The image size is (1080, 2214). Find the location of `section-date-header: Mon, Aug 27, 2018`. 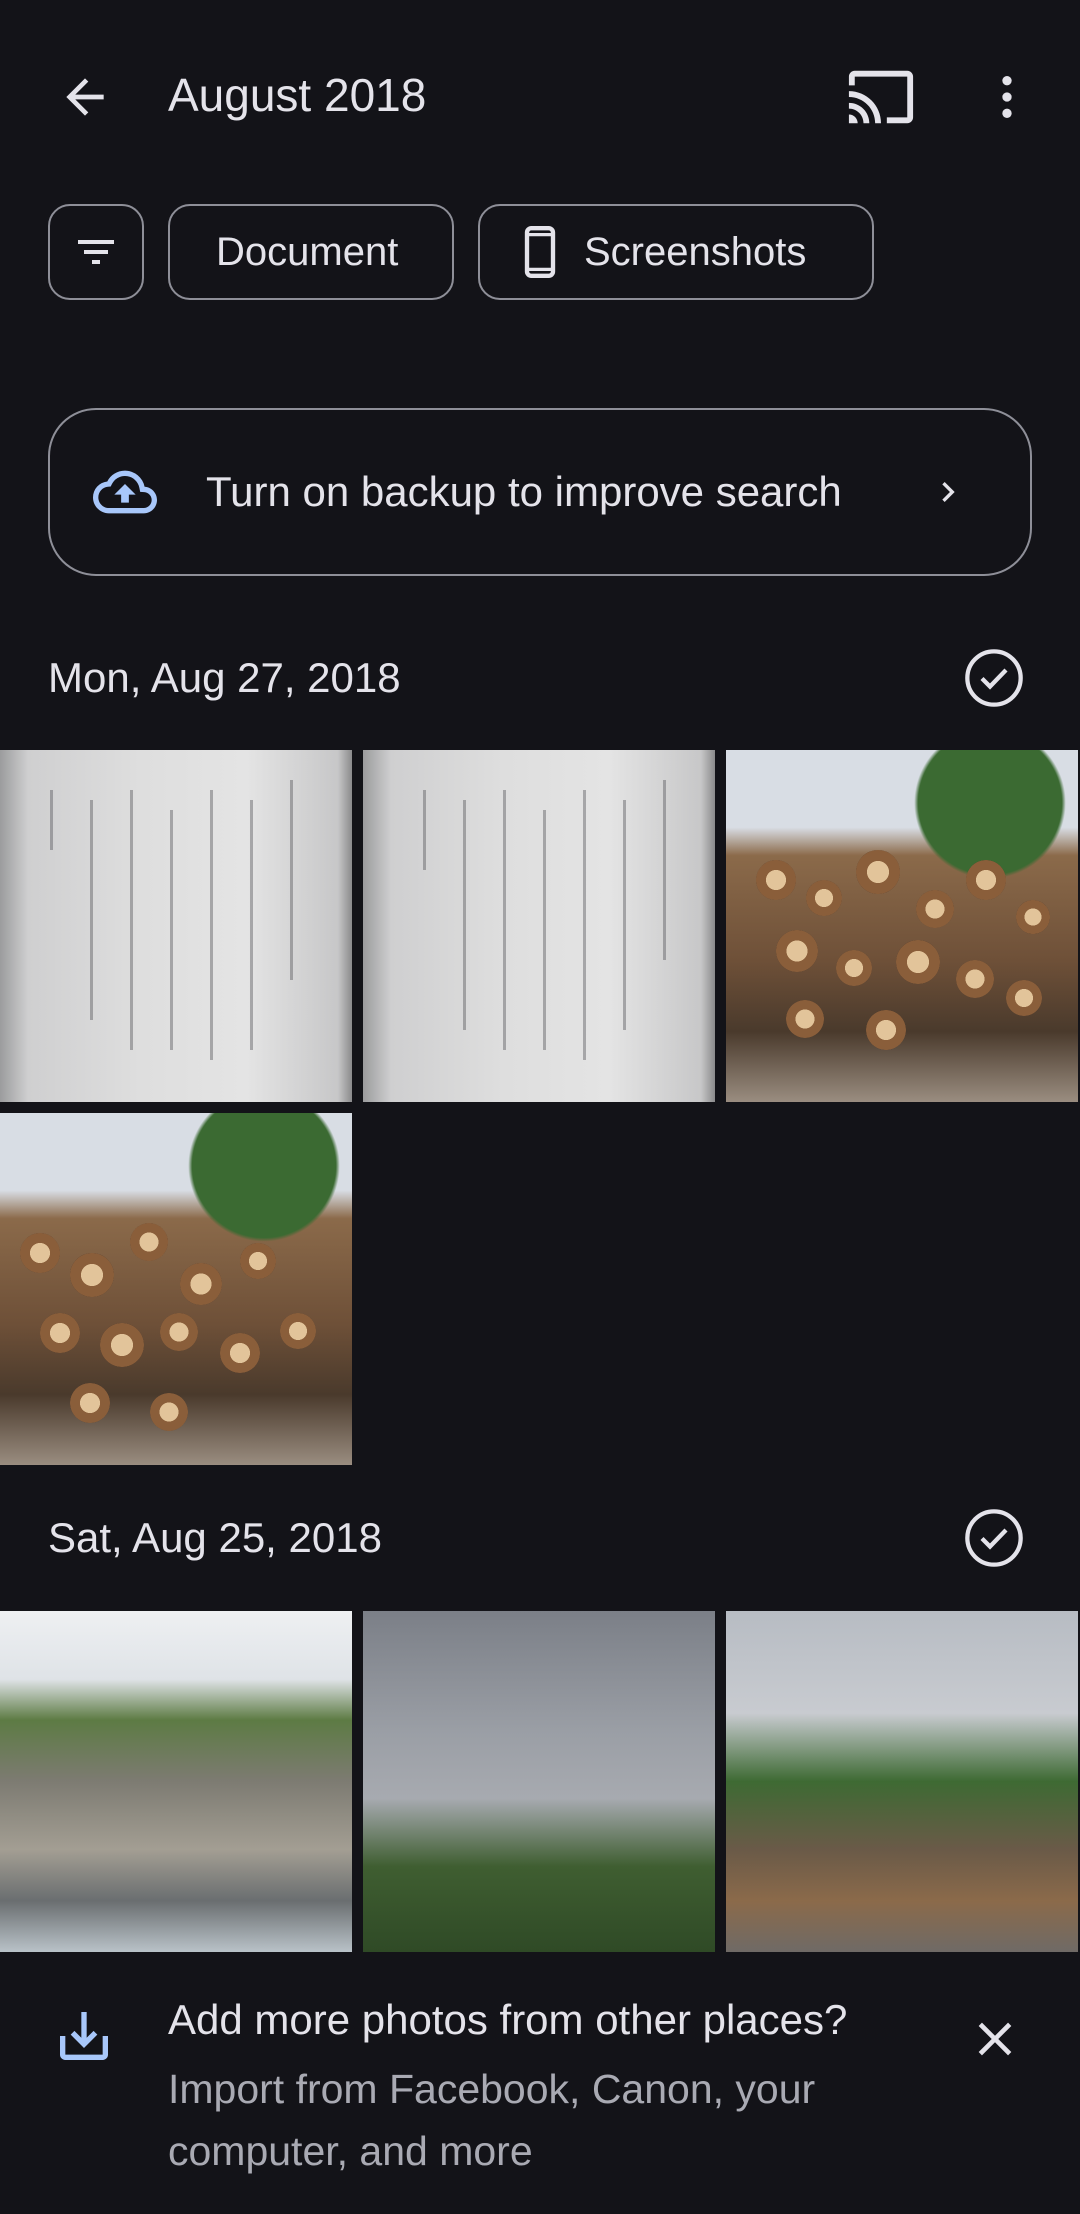

section-date-header: Mon, Aug 27, 2018 is located at coordinates (224, 677).